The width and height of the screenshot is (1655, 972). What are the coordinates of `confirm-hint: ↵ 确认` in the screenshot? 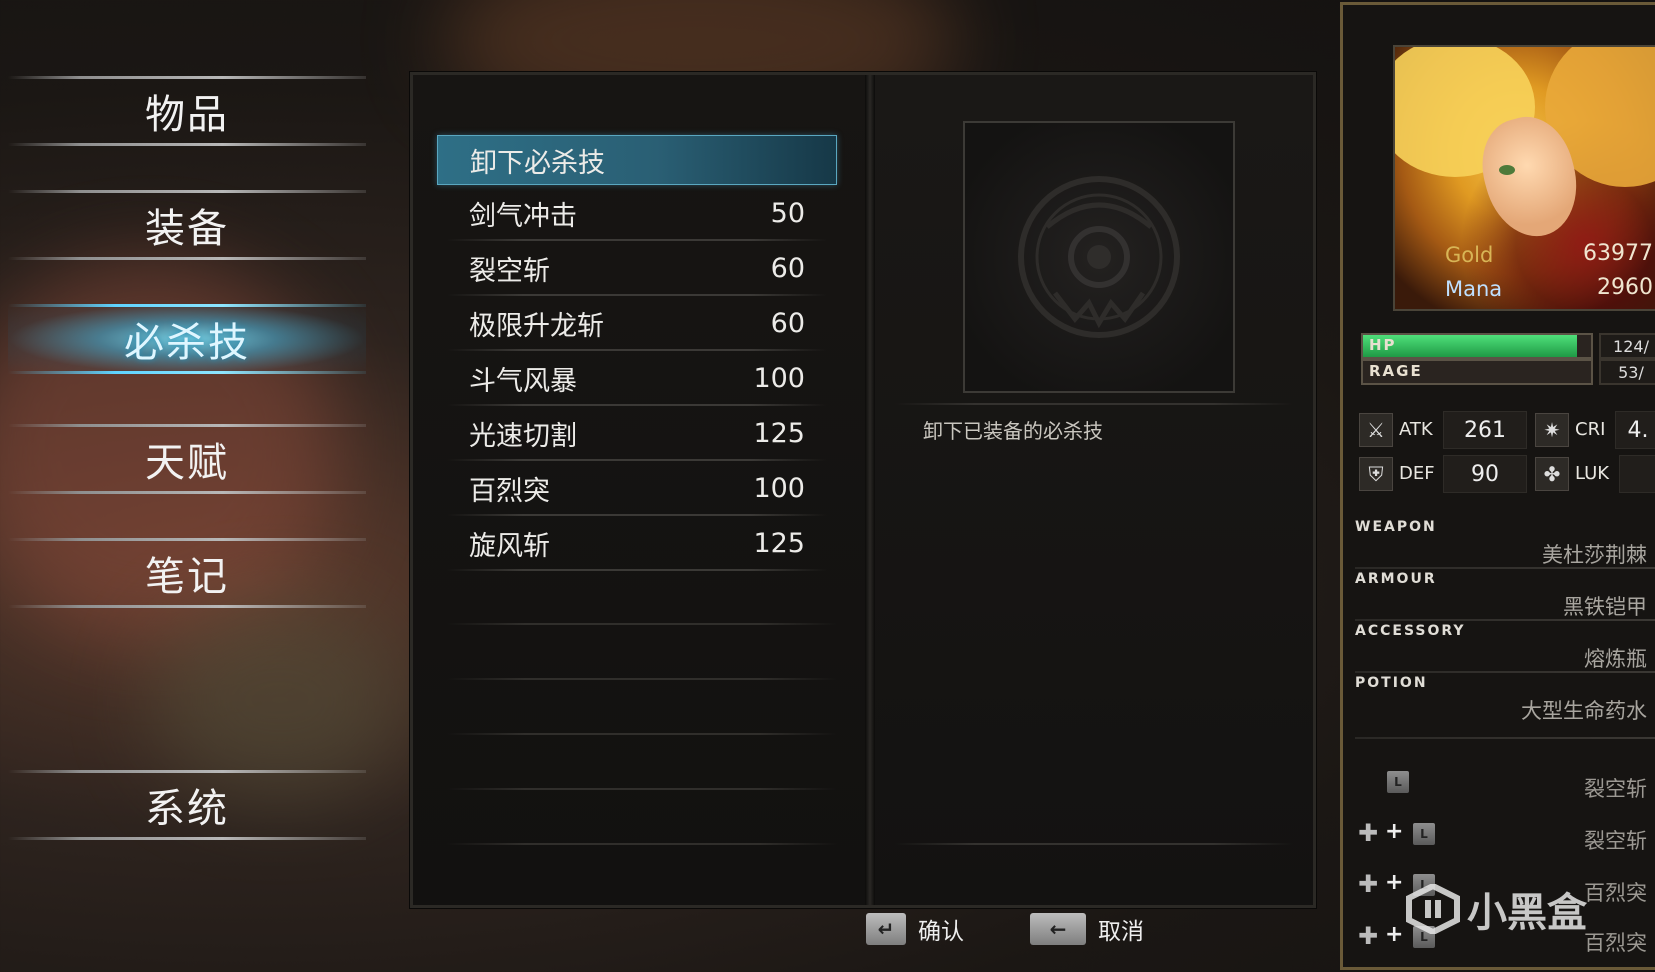 It's located at (915, 929).